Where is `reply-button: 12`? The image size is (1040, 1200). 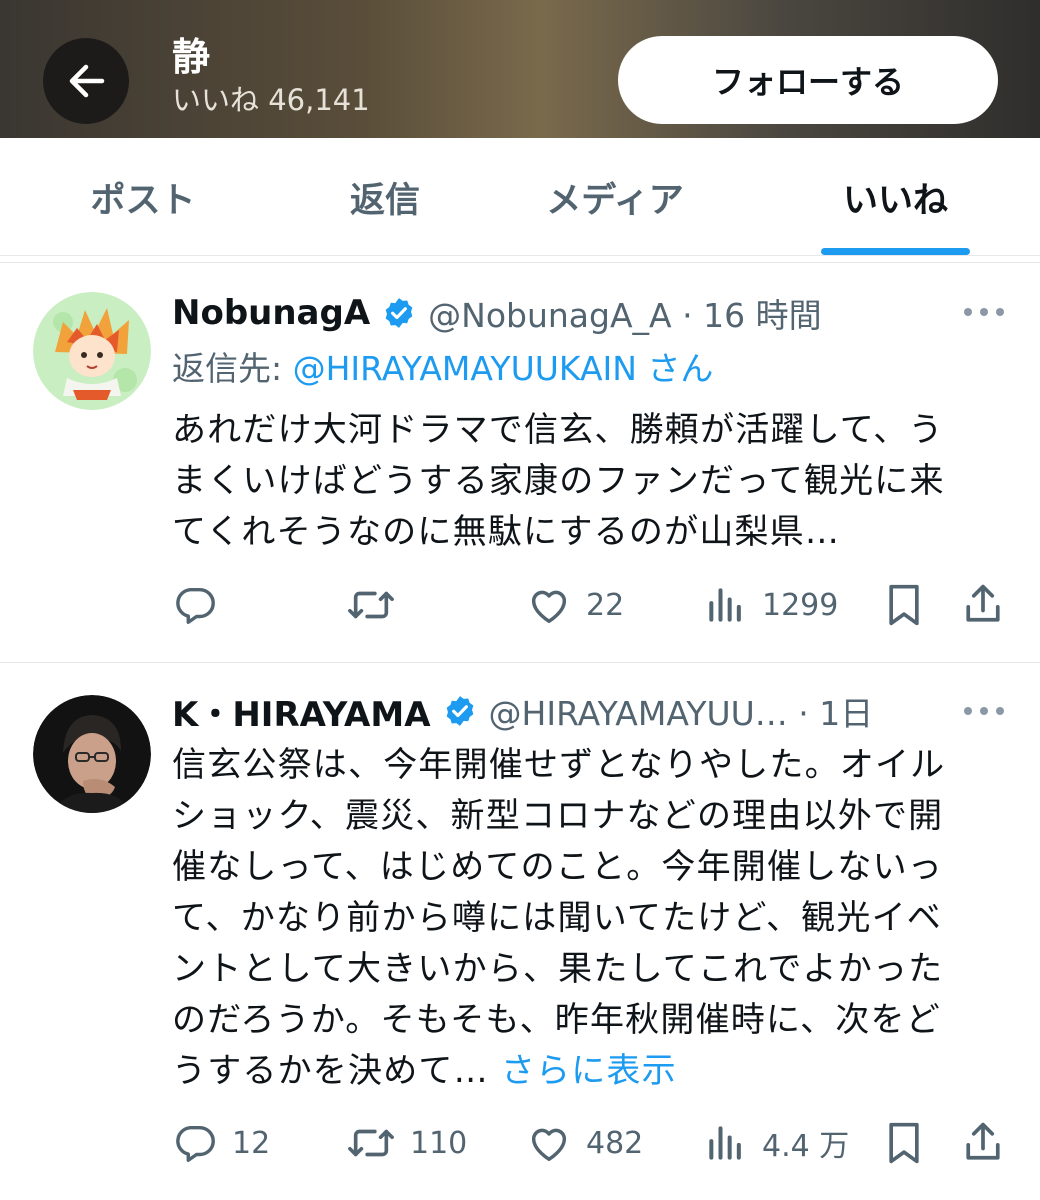 reply-button: 12 is located at coordinates (221, 1143).